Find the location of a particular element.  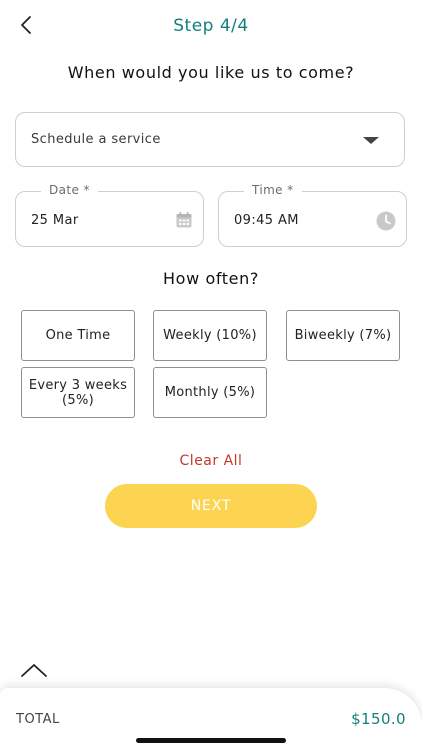

chevron-up-icon is located at coordinates (34, 670).